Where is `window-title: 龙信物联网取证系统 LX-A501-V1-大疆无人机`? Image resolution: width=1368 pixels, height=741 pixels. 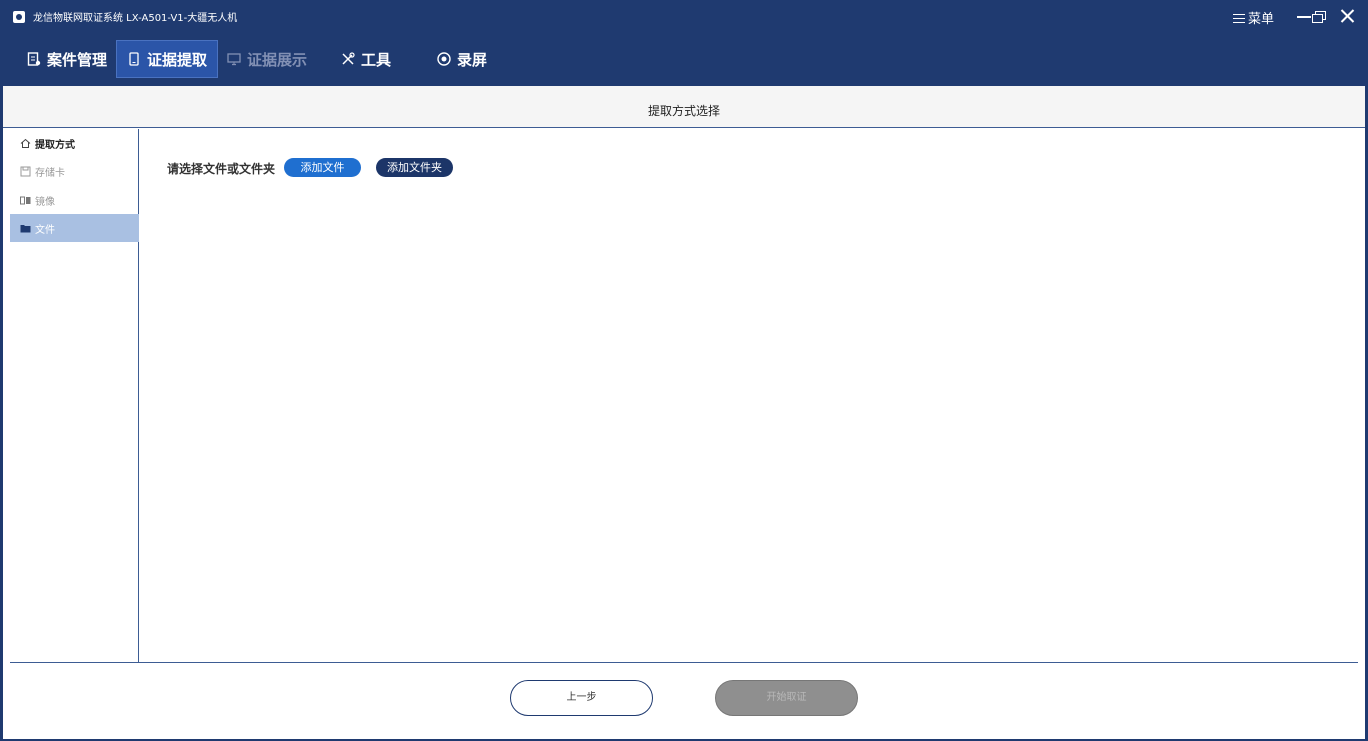 window-title: 龙信物联网取证系统 LX-A501-V1-大疆无人机 is located at coordinates (135, 18).